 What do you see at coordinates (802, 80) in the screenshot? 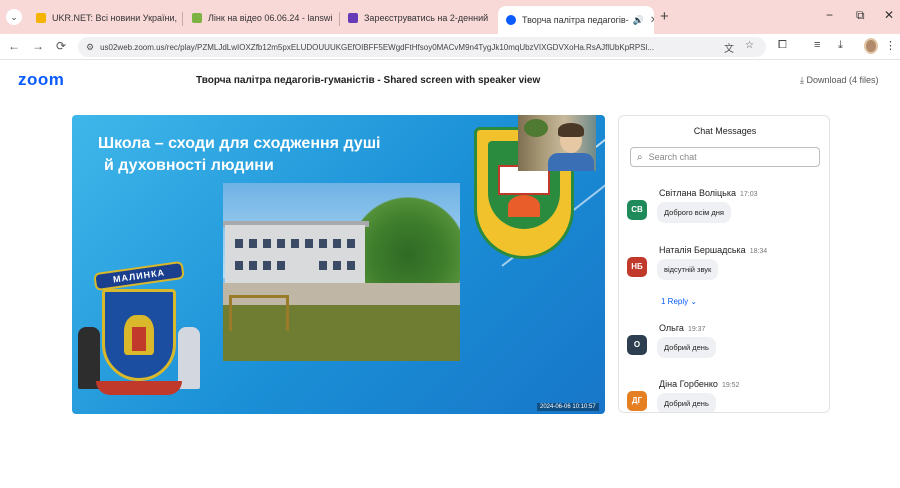
I see `download-arrow-icon: ⤓` at bounding box center [802, 80].